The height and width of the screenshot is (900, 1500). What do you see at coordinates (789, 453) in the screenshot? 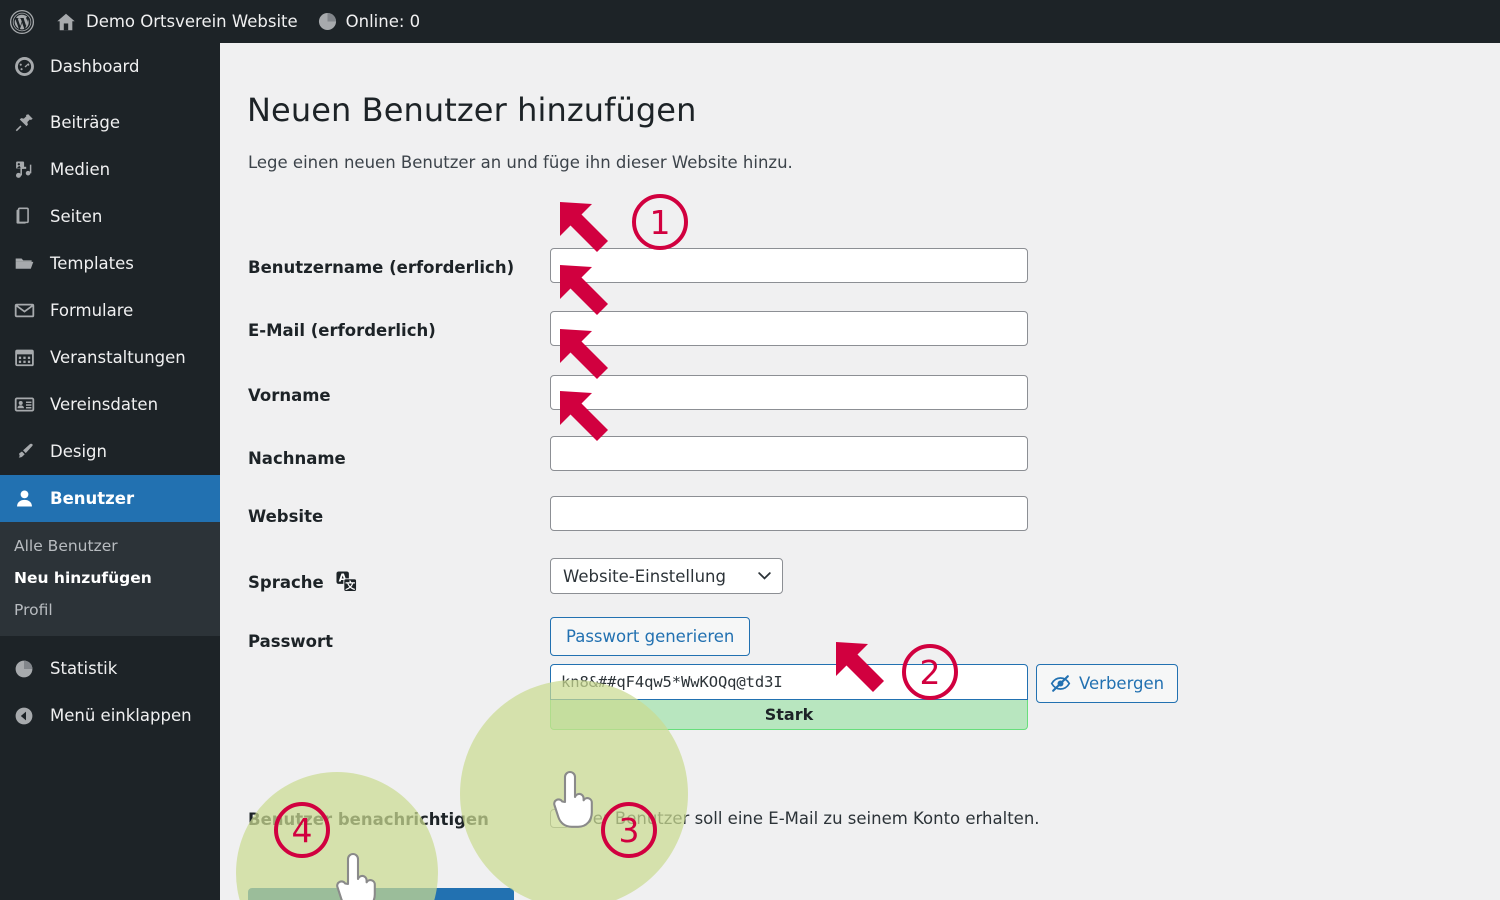
I see `lastname-input` at bounding box center [789, 453].